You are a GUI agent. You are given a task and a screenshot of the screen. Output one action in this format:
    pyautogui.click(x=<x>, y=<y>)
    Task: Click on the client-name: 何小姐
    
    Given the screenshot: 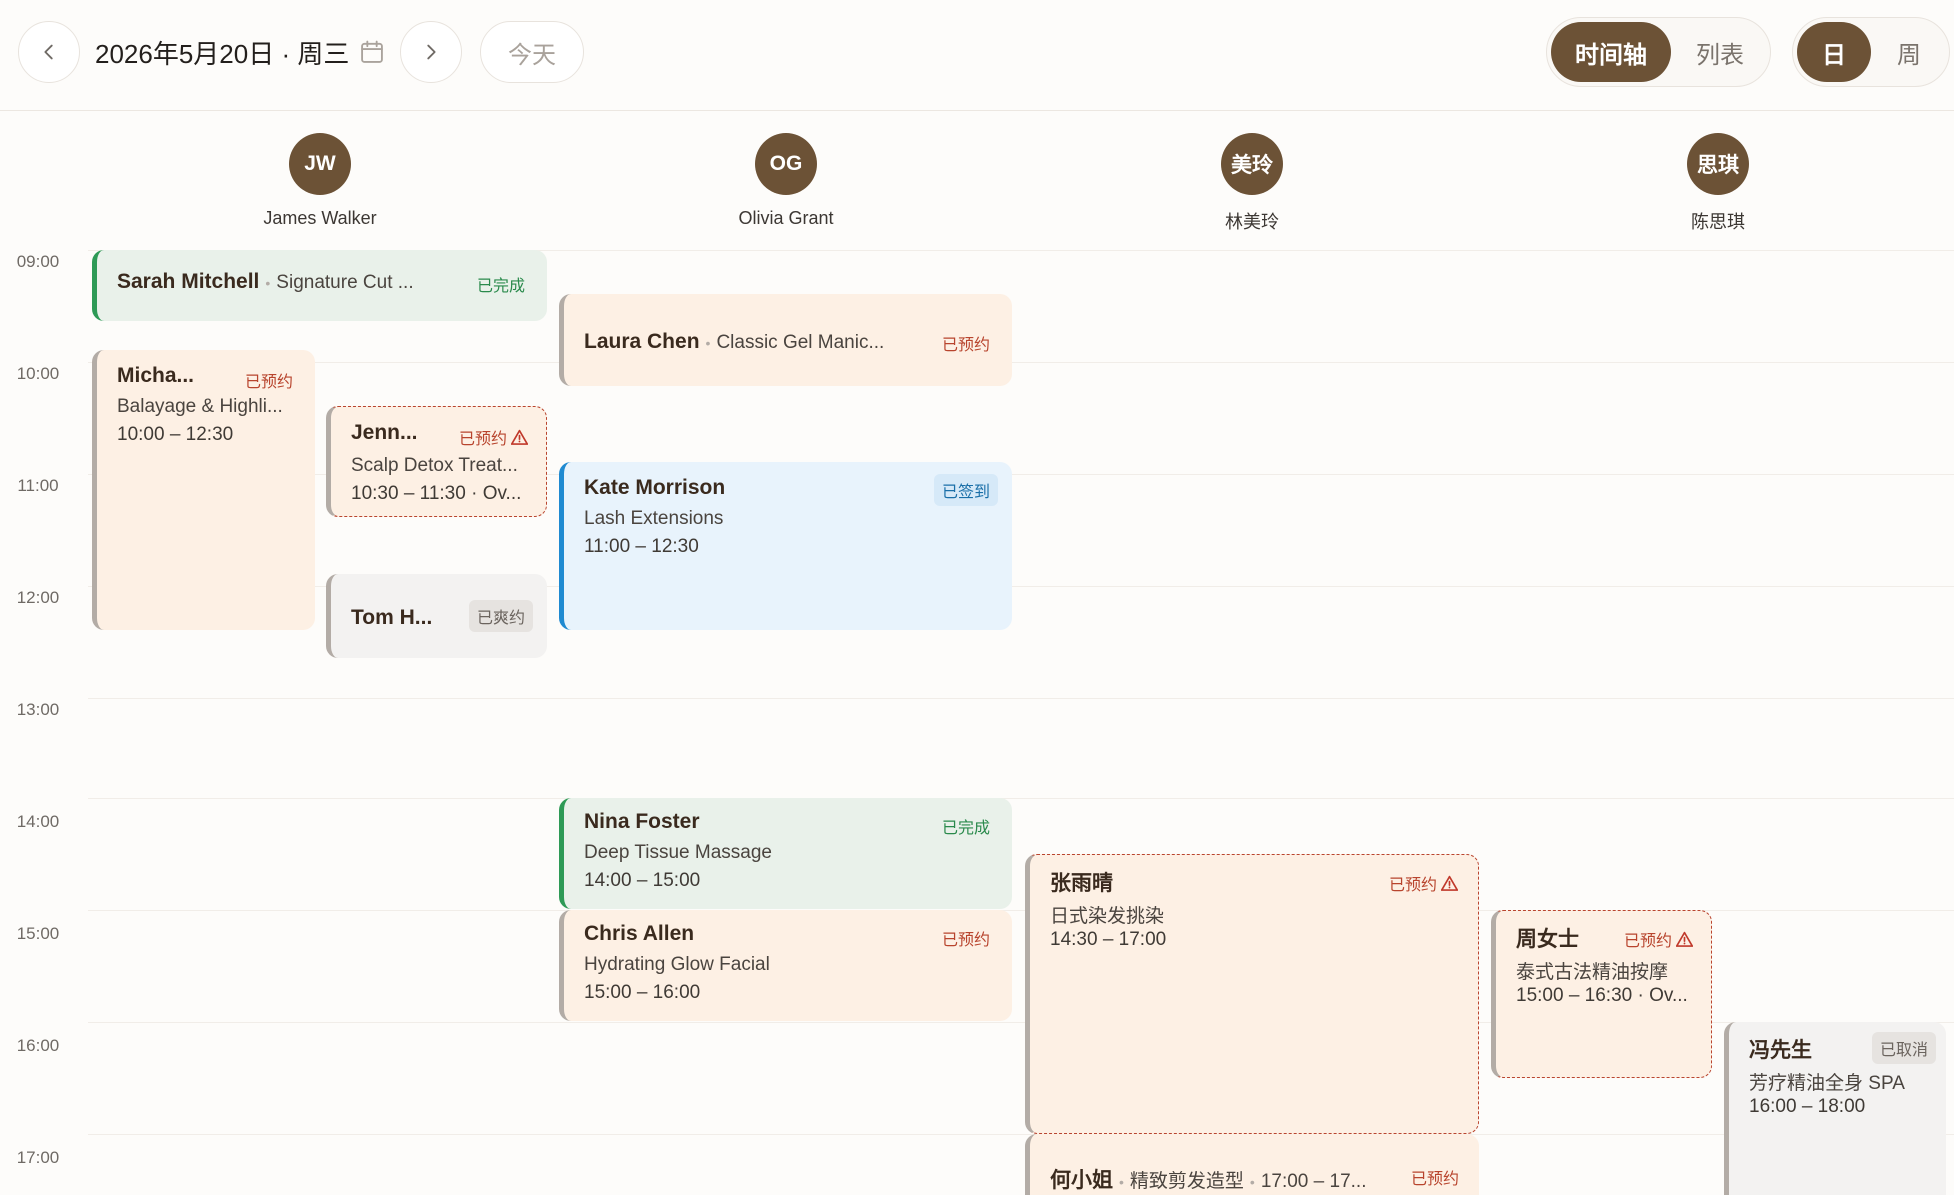 What is the action you would take?
    pyautogui.click(x=1081, y=1180)
    